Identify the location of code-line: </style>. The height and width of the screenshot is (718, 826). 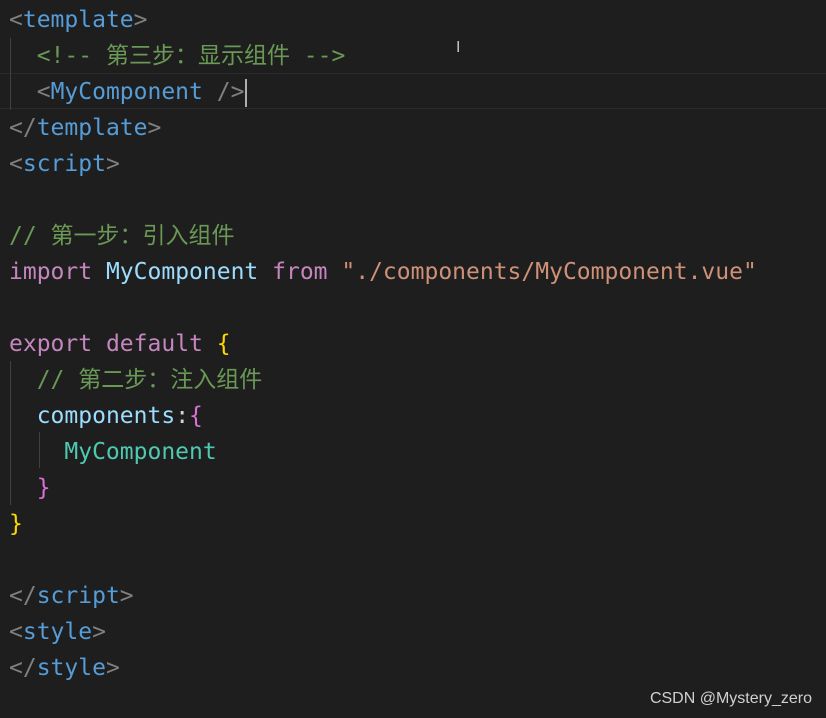
(64, 668).